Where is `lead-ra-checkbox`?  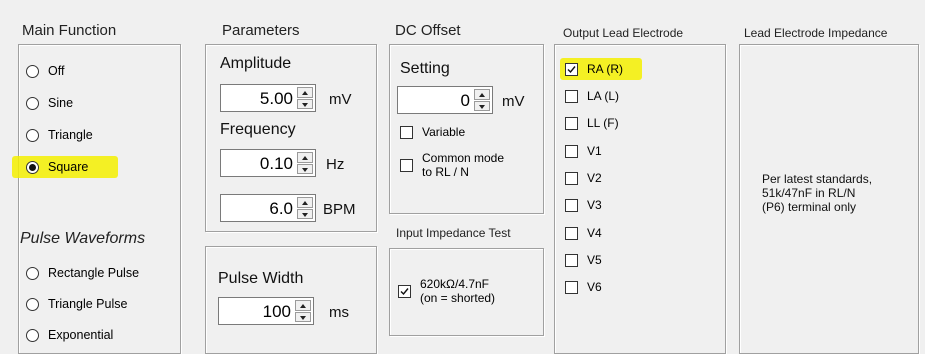 lead-ra-checkbox is located at coordinates (571, 69).